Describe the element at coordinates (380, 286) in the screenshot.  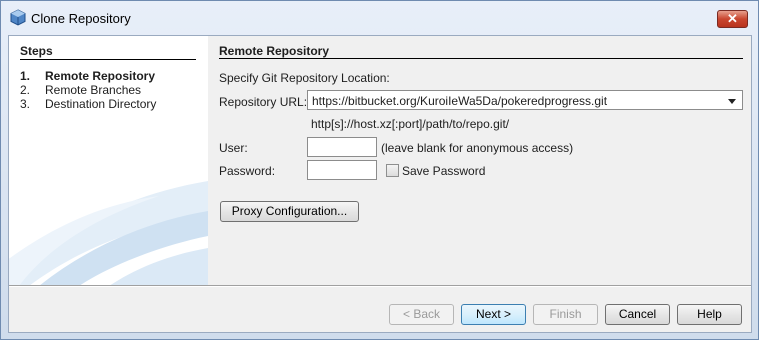
I see `button-bar-separator-highlight` at that location.